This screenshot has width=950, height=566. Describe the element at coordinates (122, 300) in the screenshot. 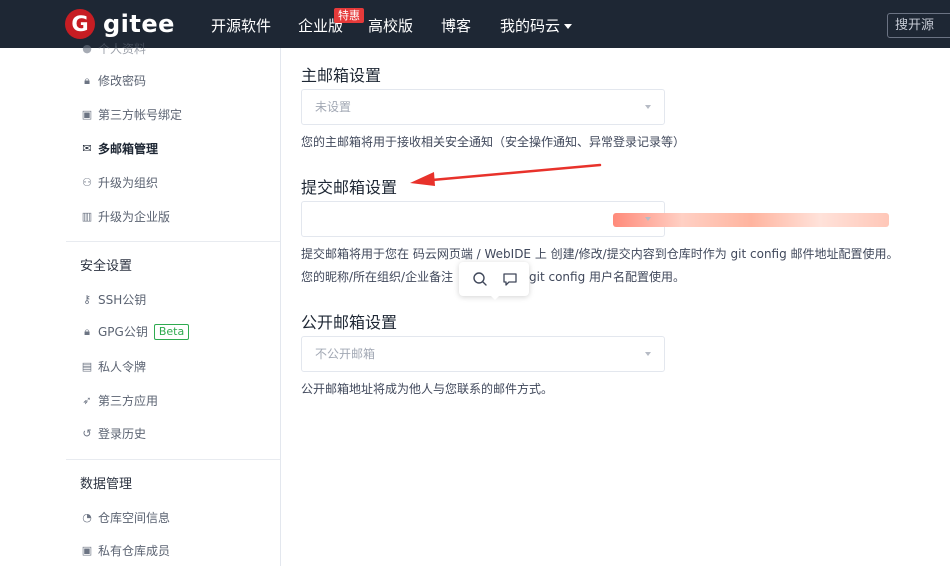

I see `sidebar-item-label: SSH公钥` at that location.